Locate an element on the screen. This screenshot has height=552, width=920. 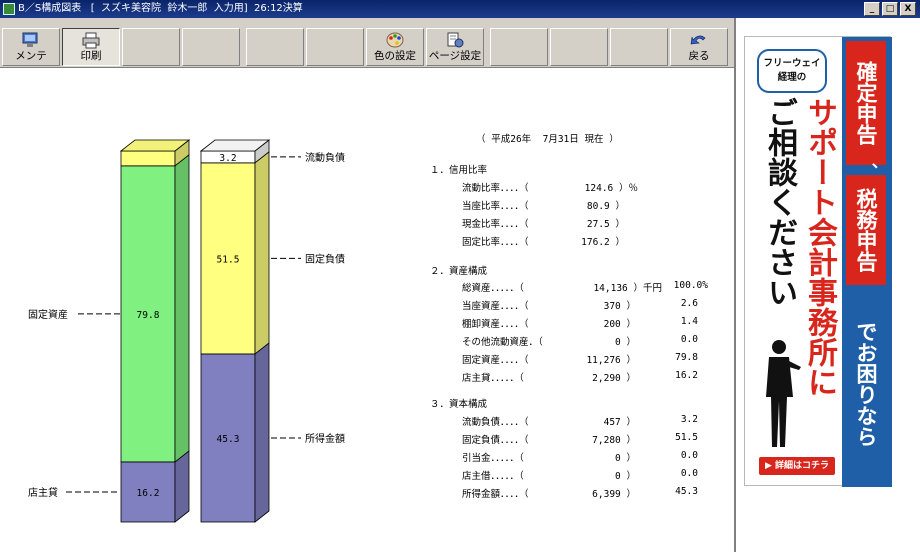
title-bar: B／S構成図表 [ スズキ美容院 鈴木一郎 入力用] 26:12決算 _ □ X is located at coordinates (460, 9).